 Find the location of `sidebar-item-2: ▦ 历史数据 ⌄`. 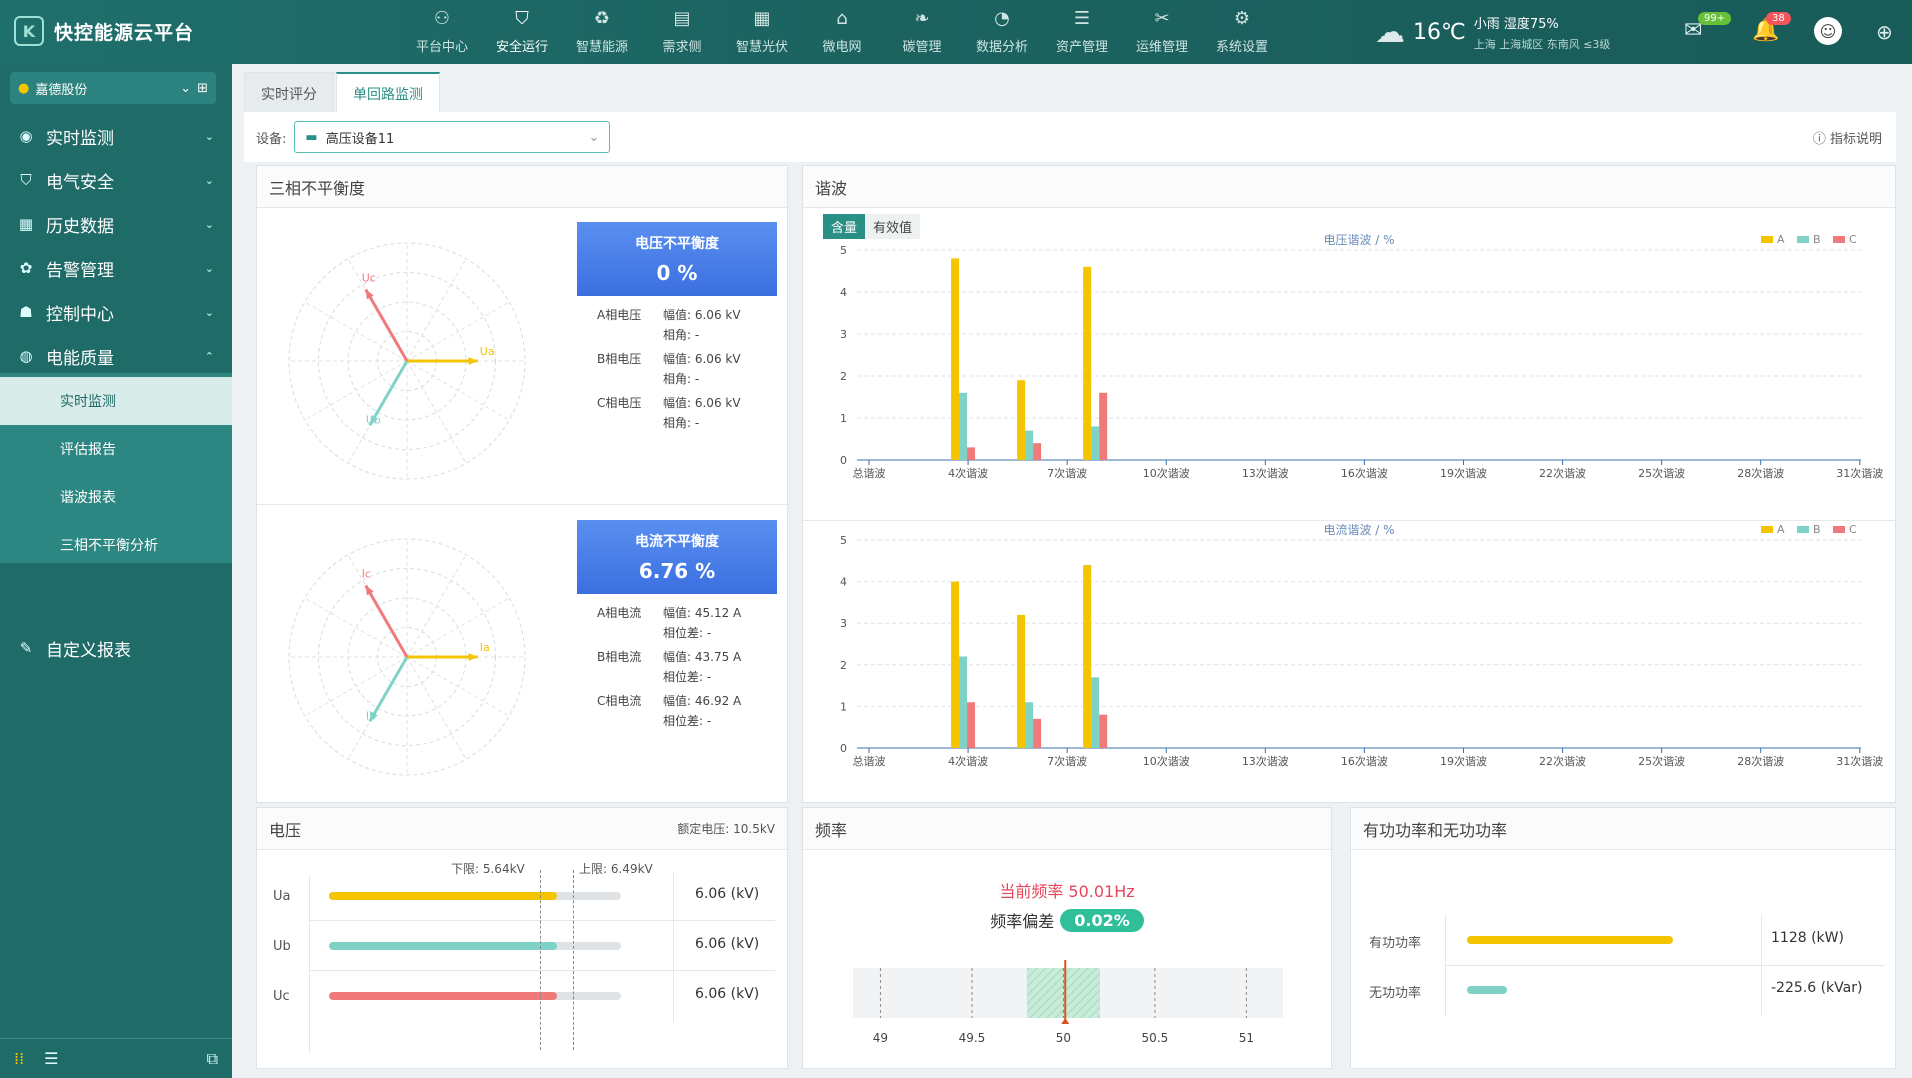

sidebar-item-2: ▦ 历史数据 ⌄ is located at coordinates (116, 224).